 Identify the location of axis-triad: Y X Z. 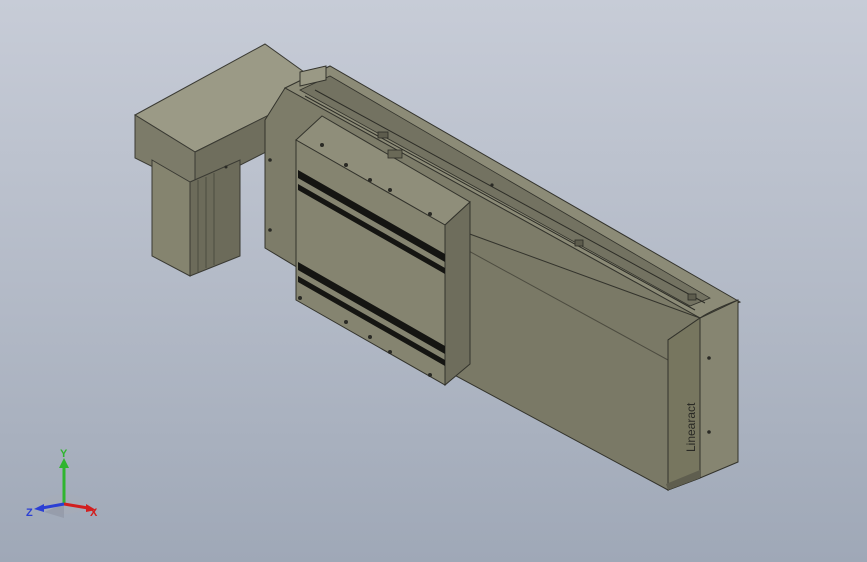
(66, 486).